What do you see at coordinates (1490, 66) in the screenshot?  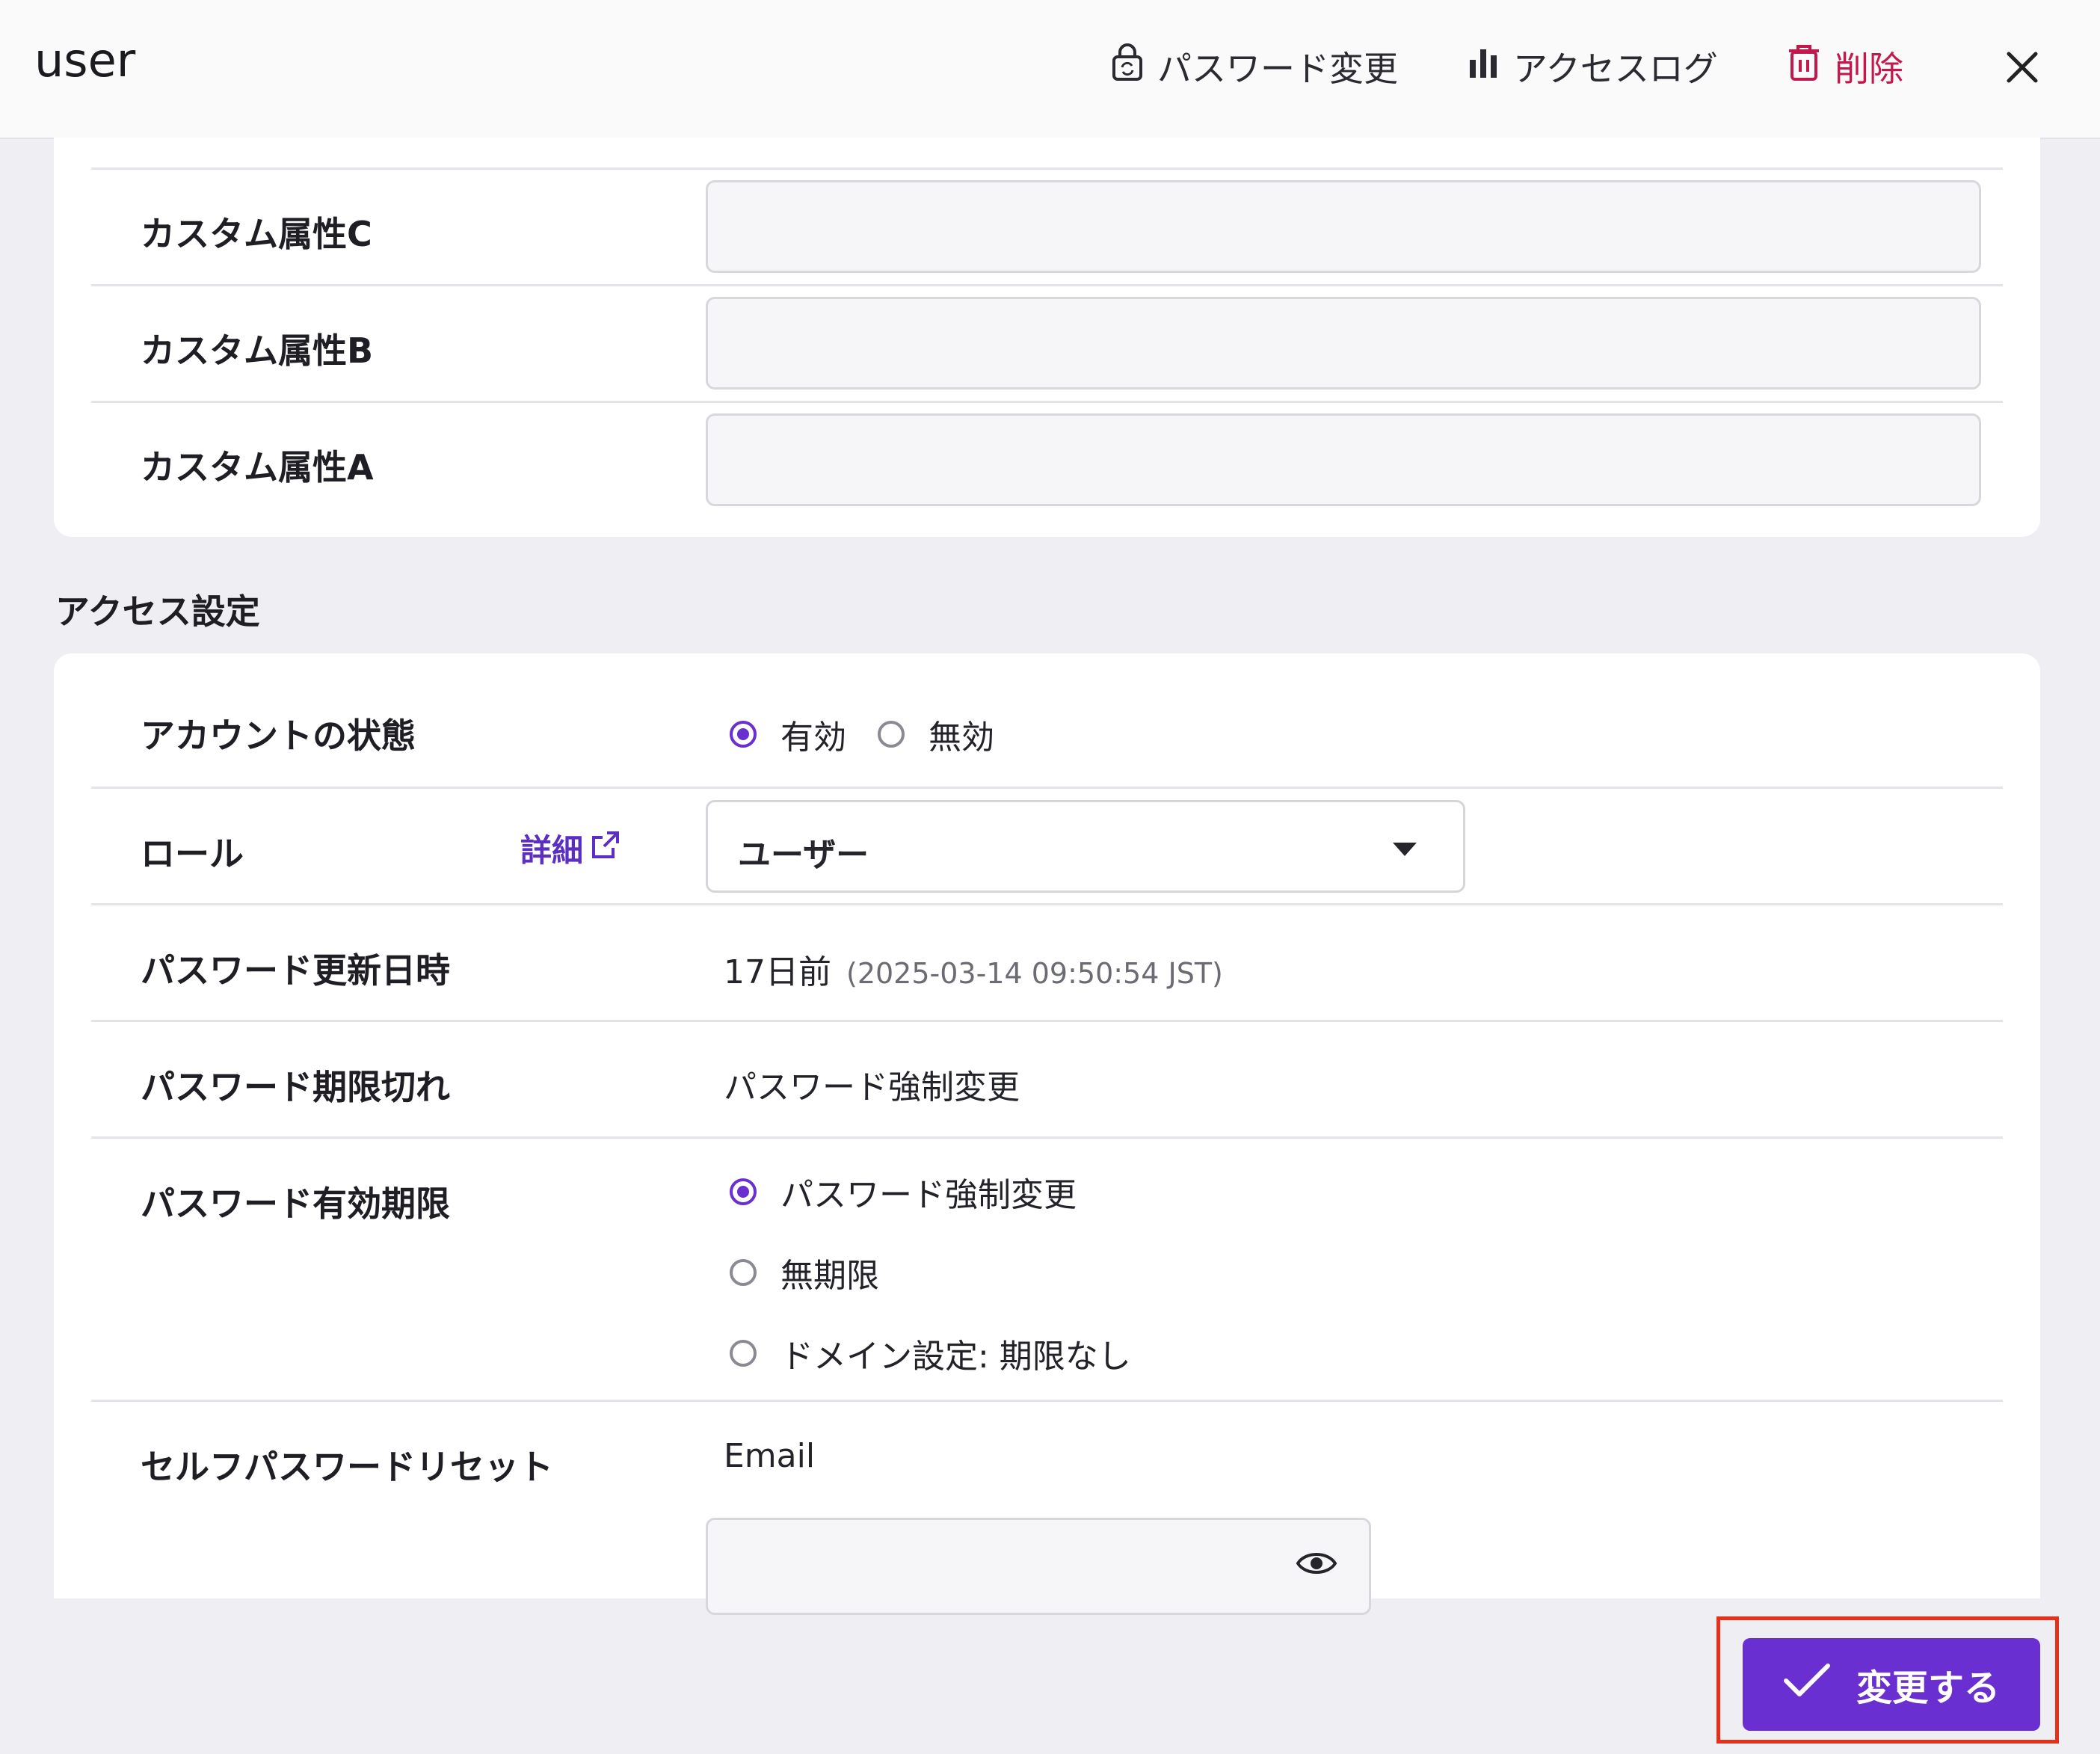 I see `bar-chart-icon` at bounding box center [1490, 66].